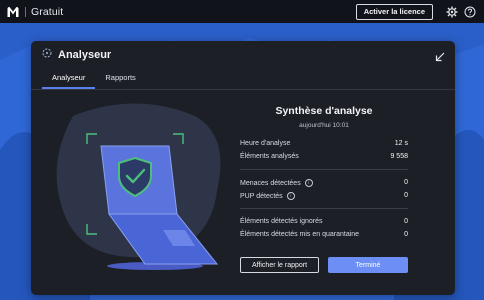  Describe the element at coordinates (324, 143) in the screenshot. I see `summary-row: Heure d'analyse 12 s` at that location.